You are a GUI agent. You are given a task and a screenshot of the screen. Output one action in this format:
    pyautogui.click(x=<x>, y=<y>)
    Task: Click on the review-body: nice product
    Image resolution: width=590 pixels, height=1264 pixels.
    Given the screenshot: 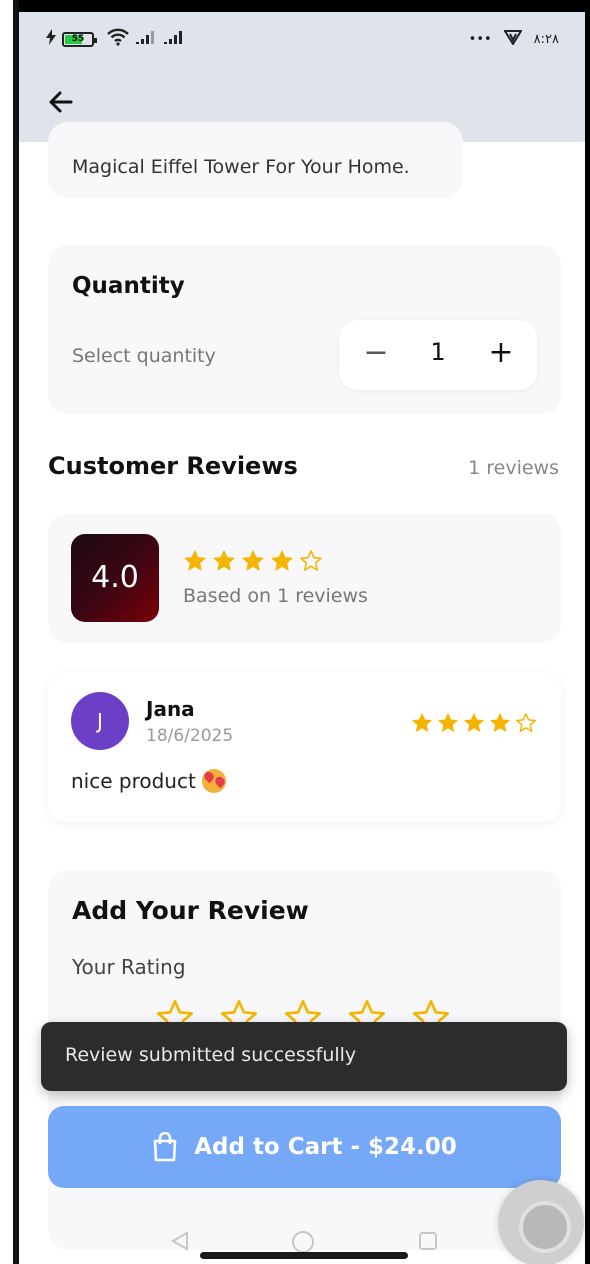 What is the action you would take?
    pyautogui.click(x=148, y=781)
    